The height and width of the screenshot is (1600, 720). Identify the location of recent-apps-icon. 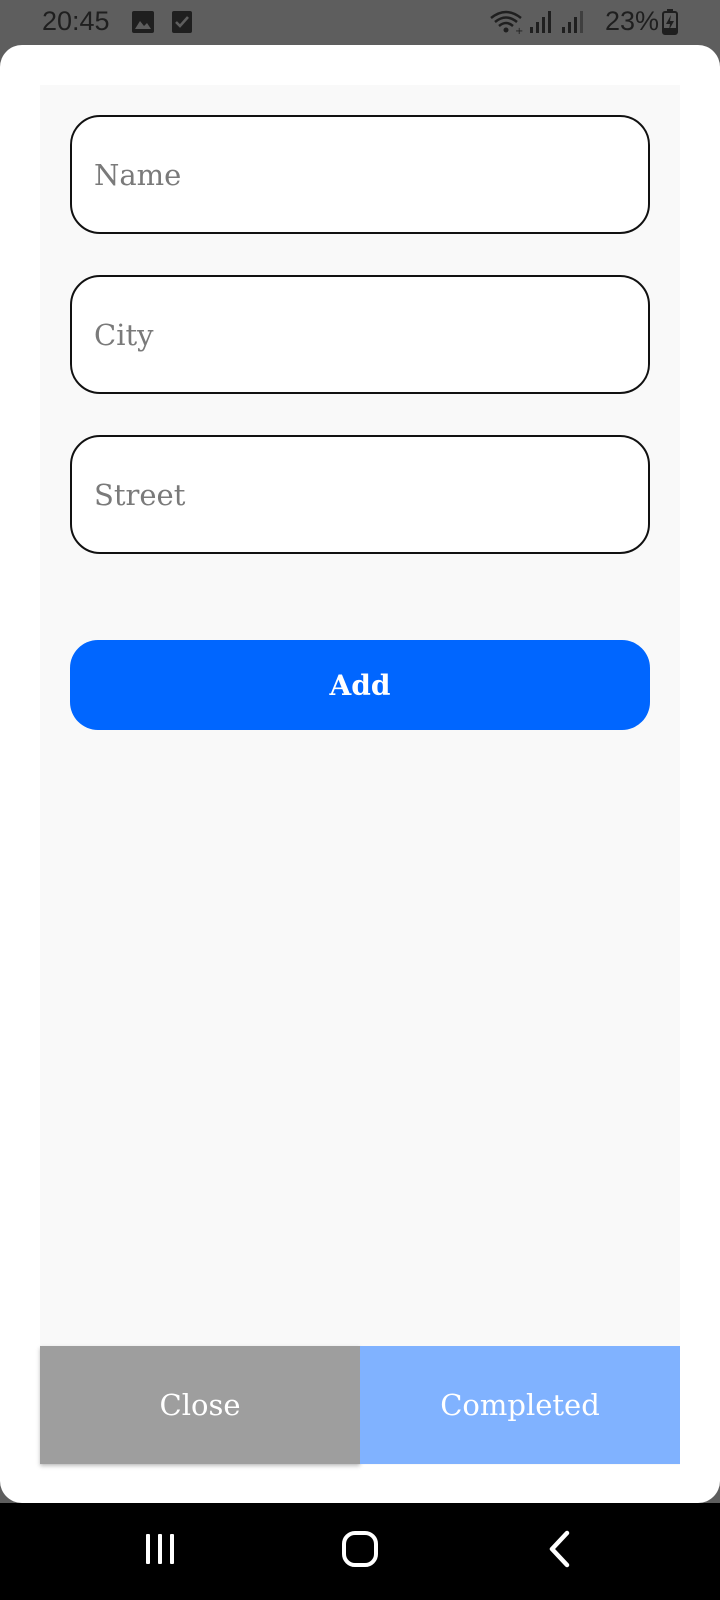
(160, 1551).